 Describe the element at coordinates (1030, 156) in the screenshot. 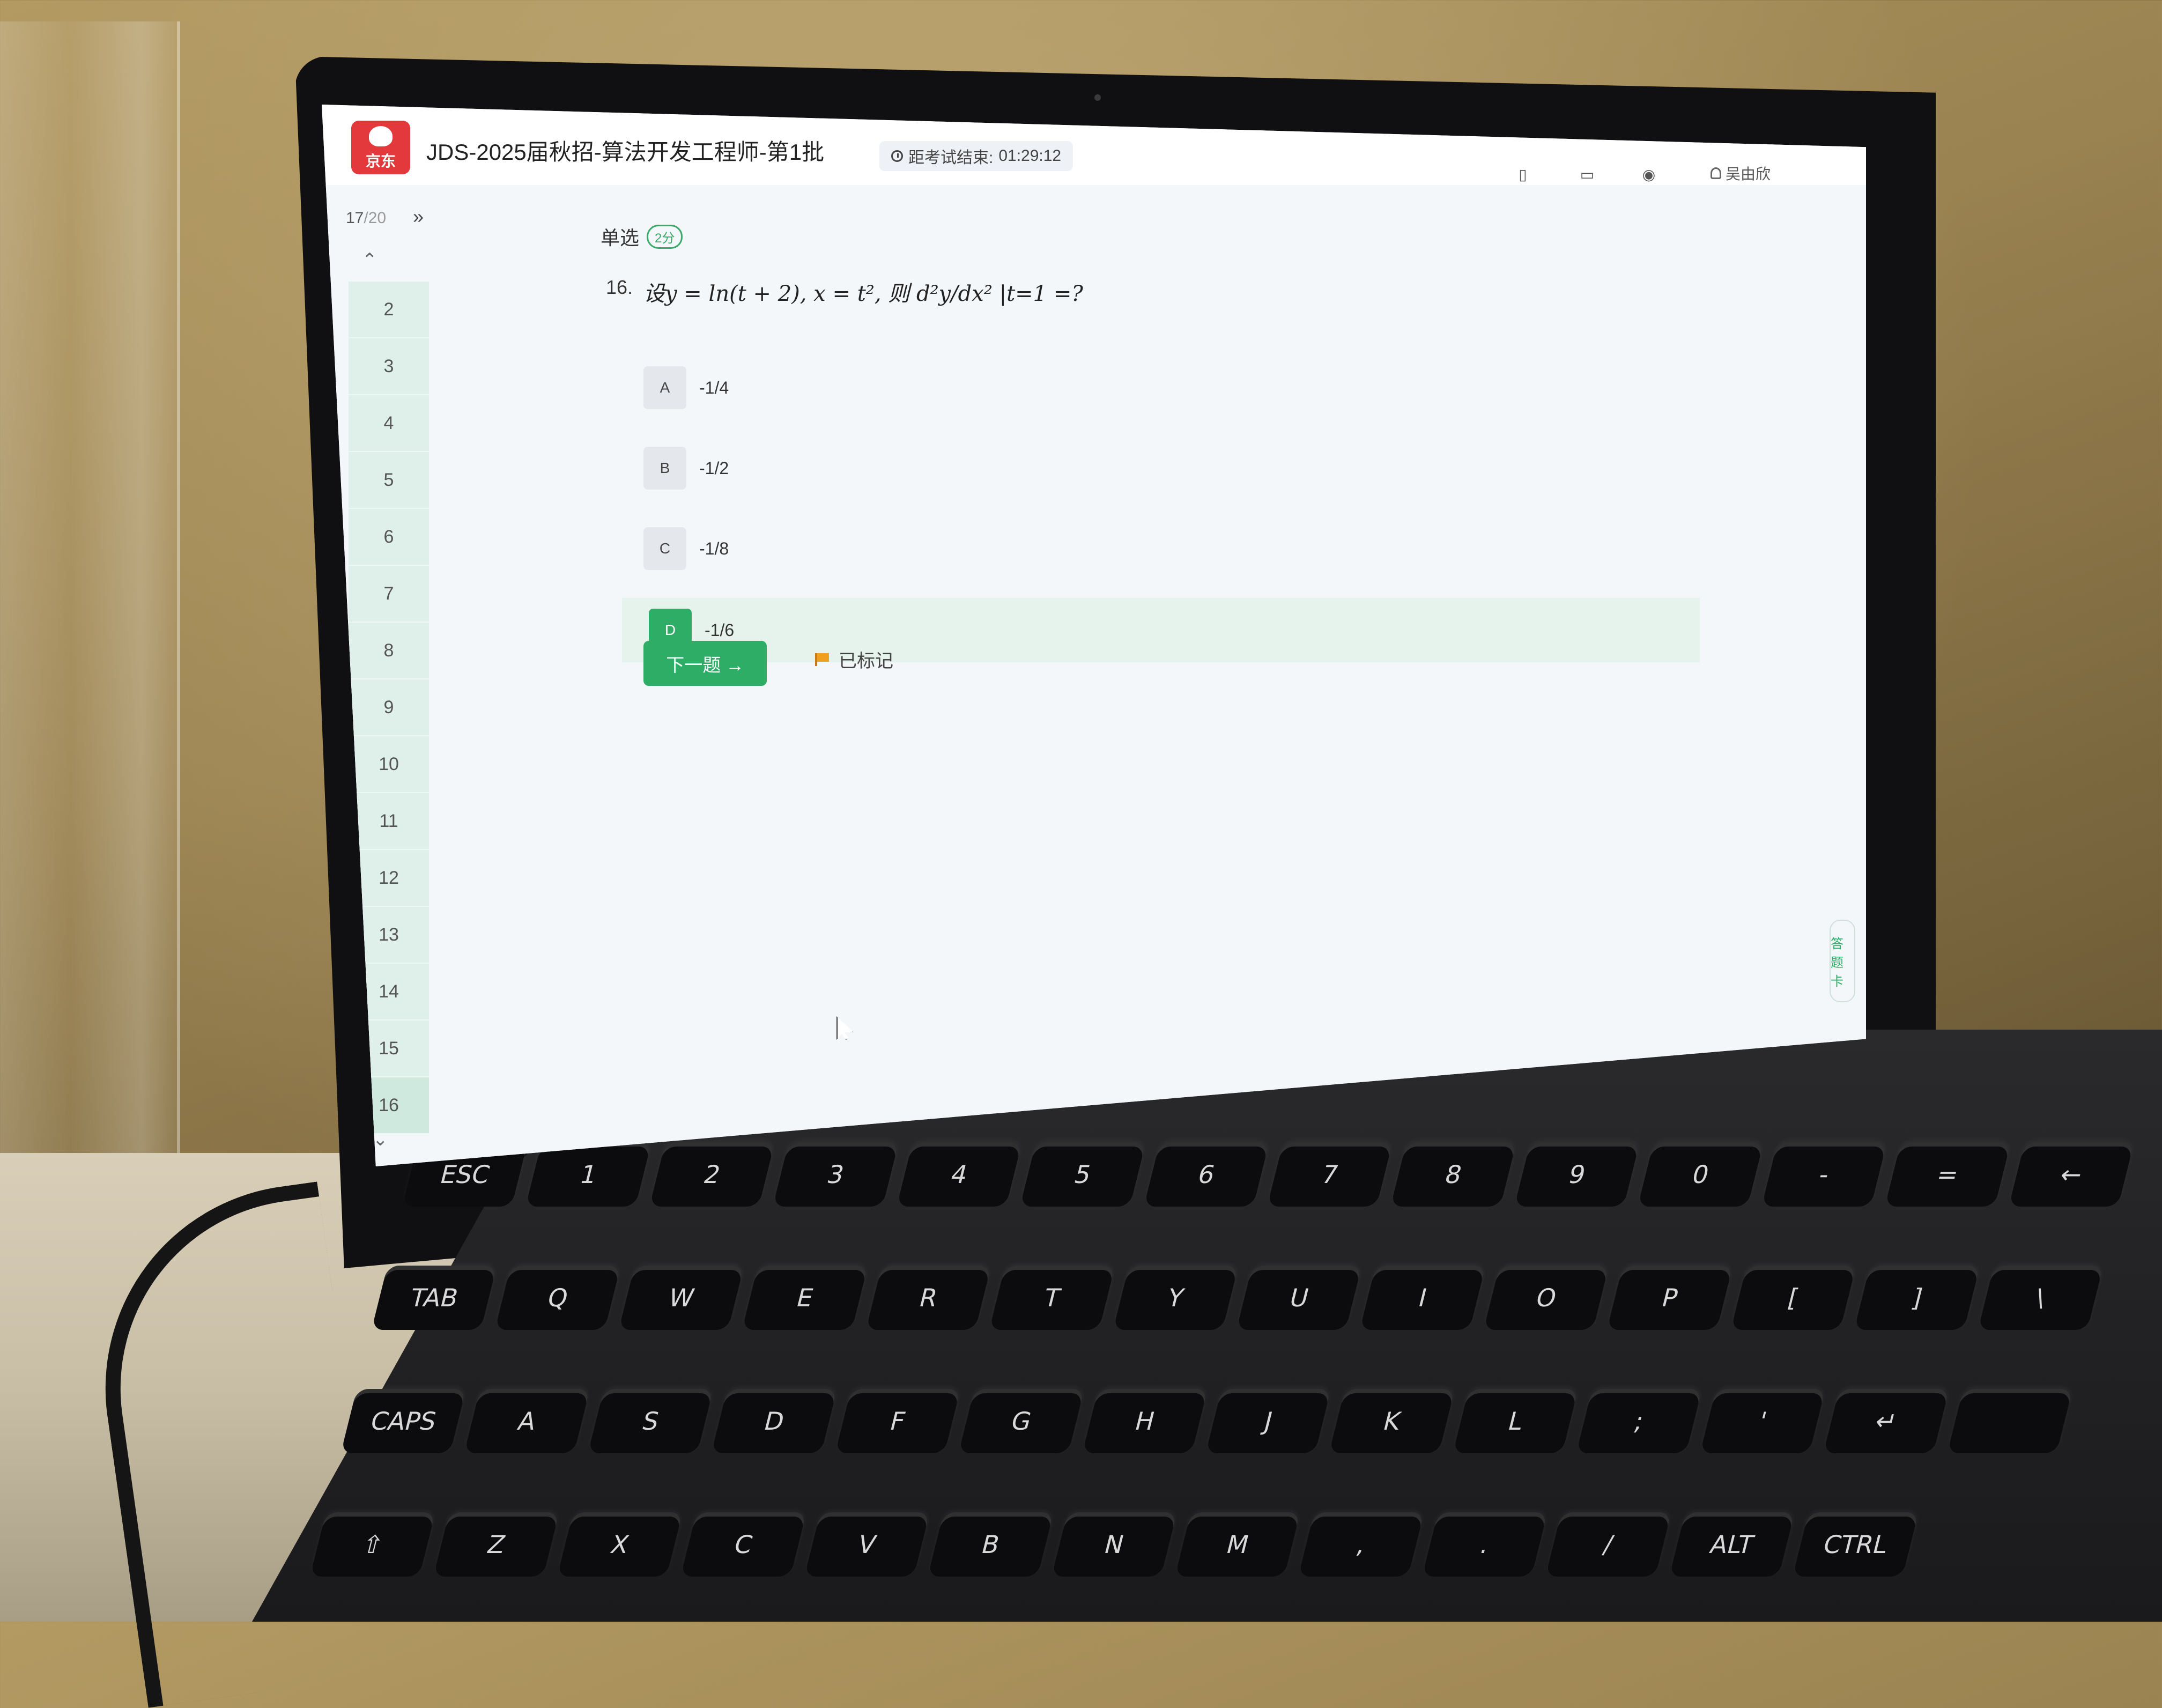

I see `timer-value: 01:29:12` at that location.